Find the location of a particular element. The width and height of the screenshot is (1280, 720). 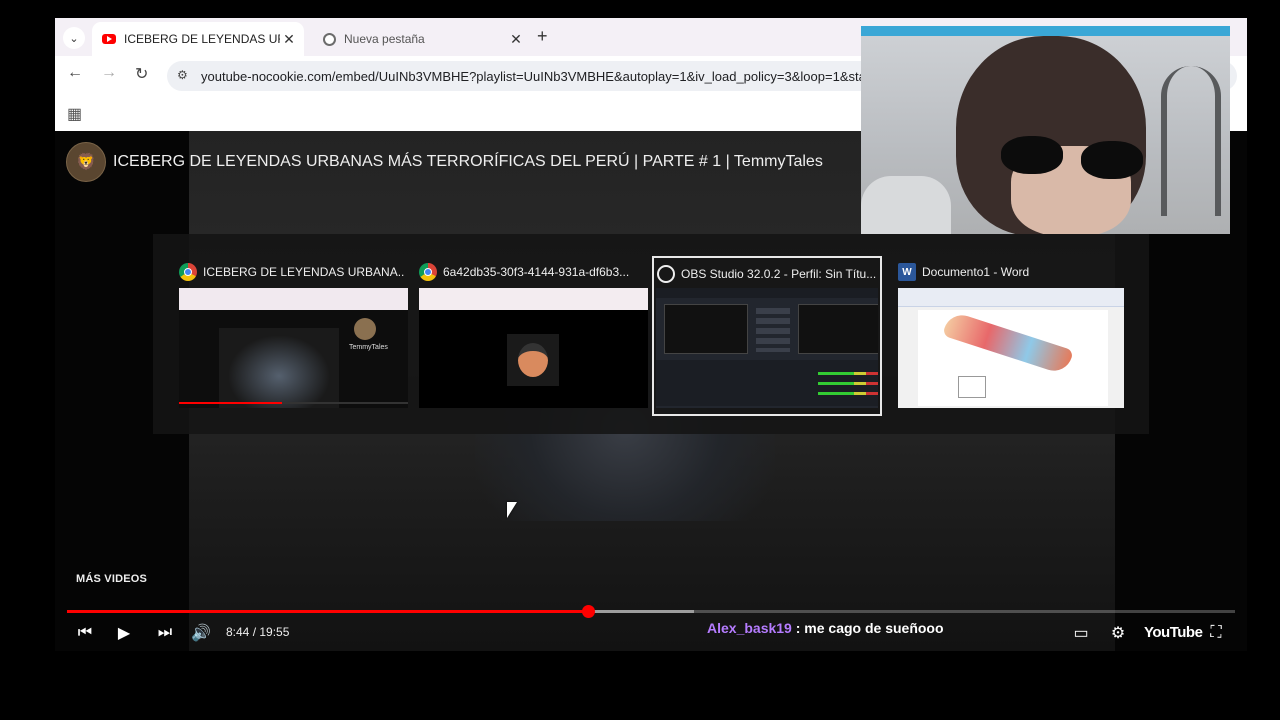

play-icon: ▶ is located at coordinates (124, 633).